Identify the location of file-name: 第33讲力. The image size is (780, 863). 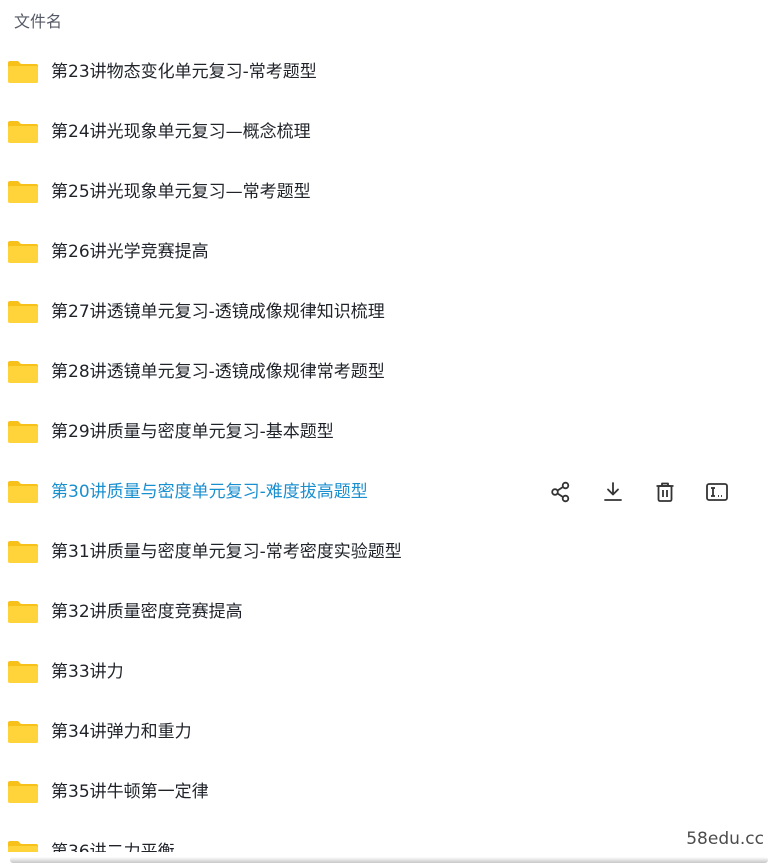
(87, 672).